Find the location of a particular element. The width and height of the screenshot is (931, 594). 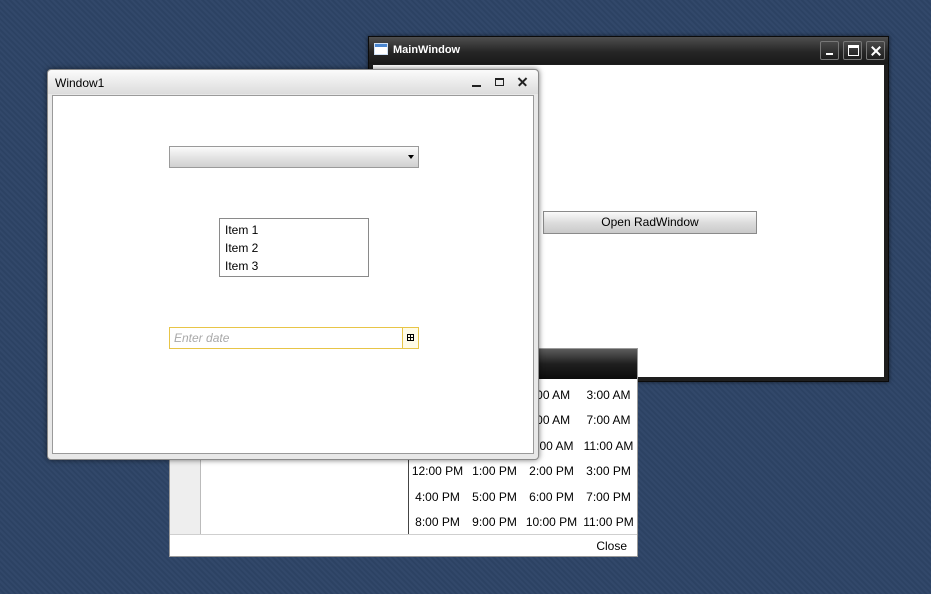

window1-titlebar: Window1 is located at coordinates (293, 82).